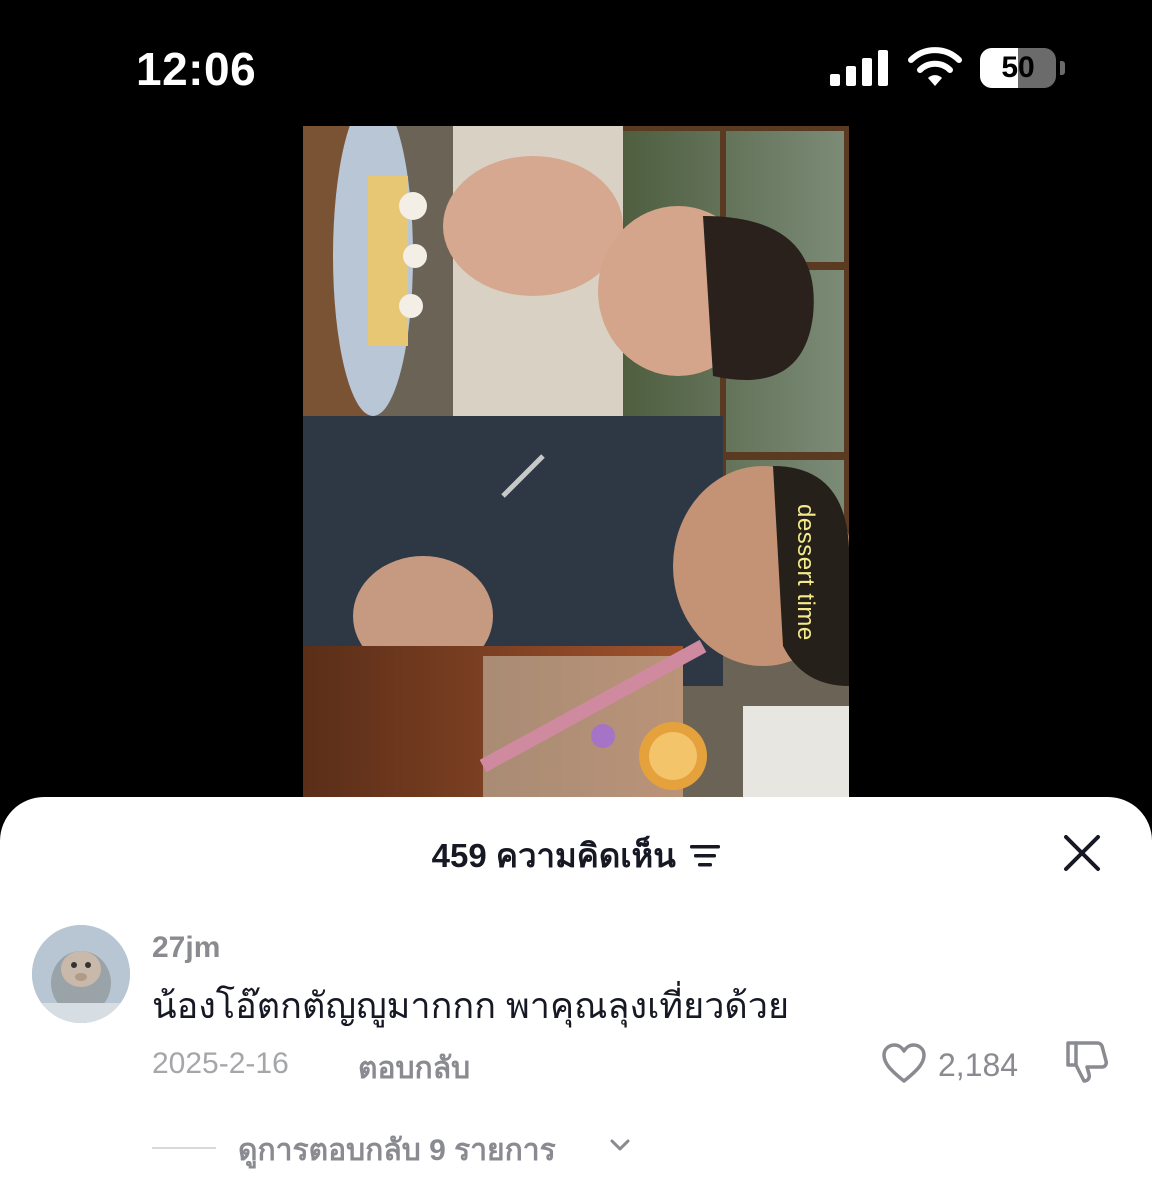  I want to click on comment-date: 2025-2-16, so click(220, 1063).